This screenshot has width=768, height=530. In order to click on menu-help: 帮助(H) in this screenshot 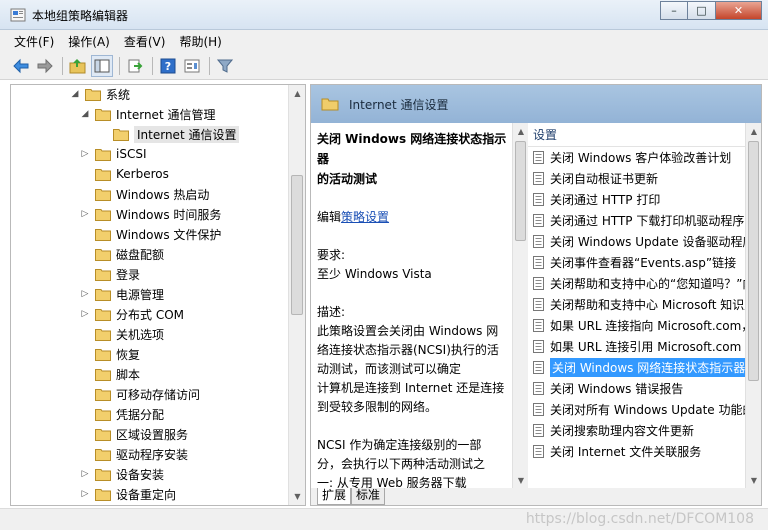, I will do `click(200, 41)`.